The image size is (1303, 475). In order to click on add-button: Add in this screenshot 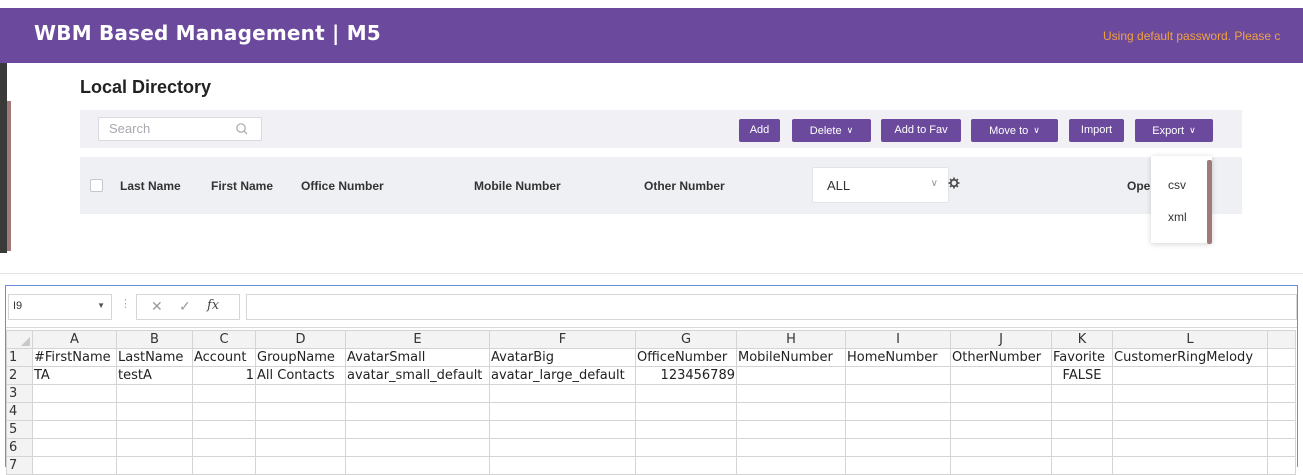, I will do `click(759, 130)`.